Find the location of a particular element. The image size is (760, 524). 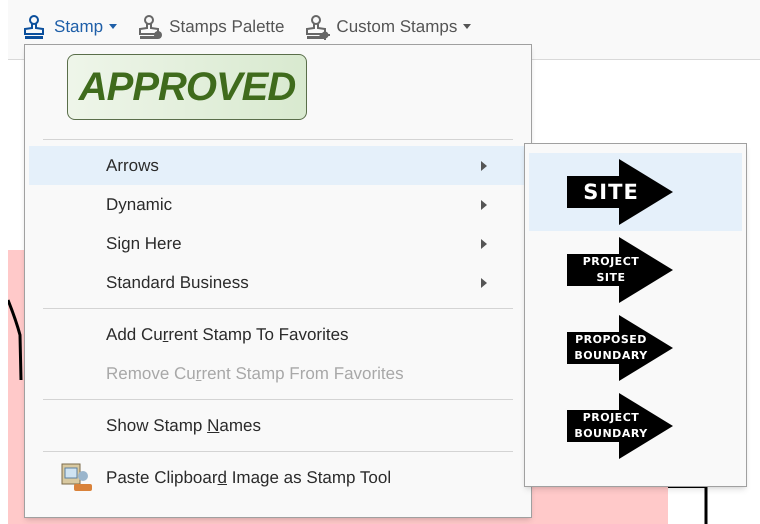

menu-item-label: Arrows is located at coordinates (132, 165).